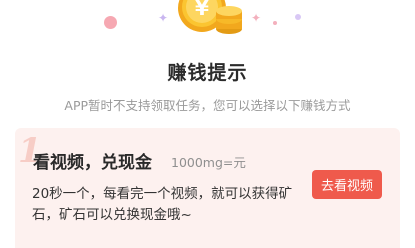 Image resolution: width=415 pixels, height=248 pixels. Describe the element at coordinates (347, 184) in the screenshot. I see `watch-video-button: 去看视频` at that location.